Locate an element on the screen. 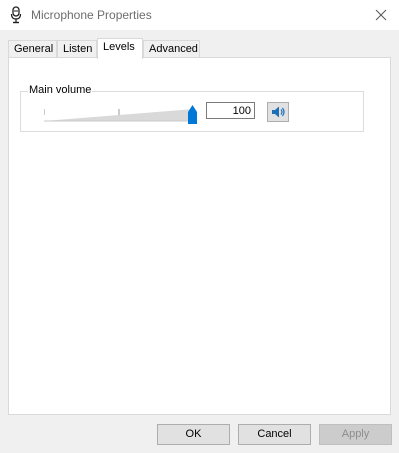  volume-slider is located at coordinates (123, 115).